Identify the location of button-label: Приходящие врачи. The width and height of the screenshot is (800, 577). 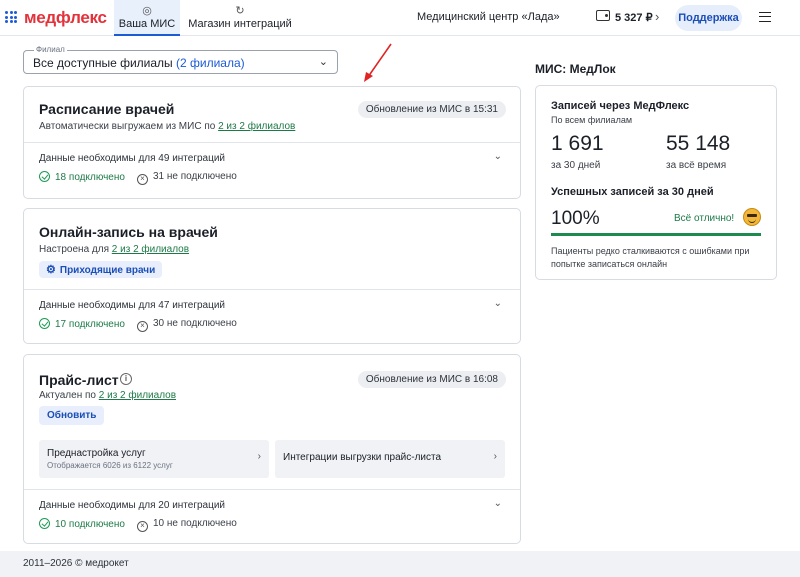
(107, 270).